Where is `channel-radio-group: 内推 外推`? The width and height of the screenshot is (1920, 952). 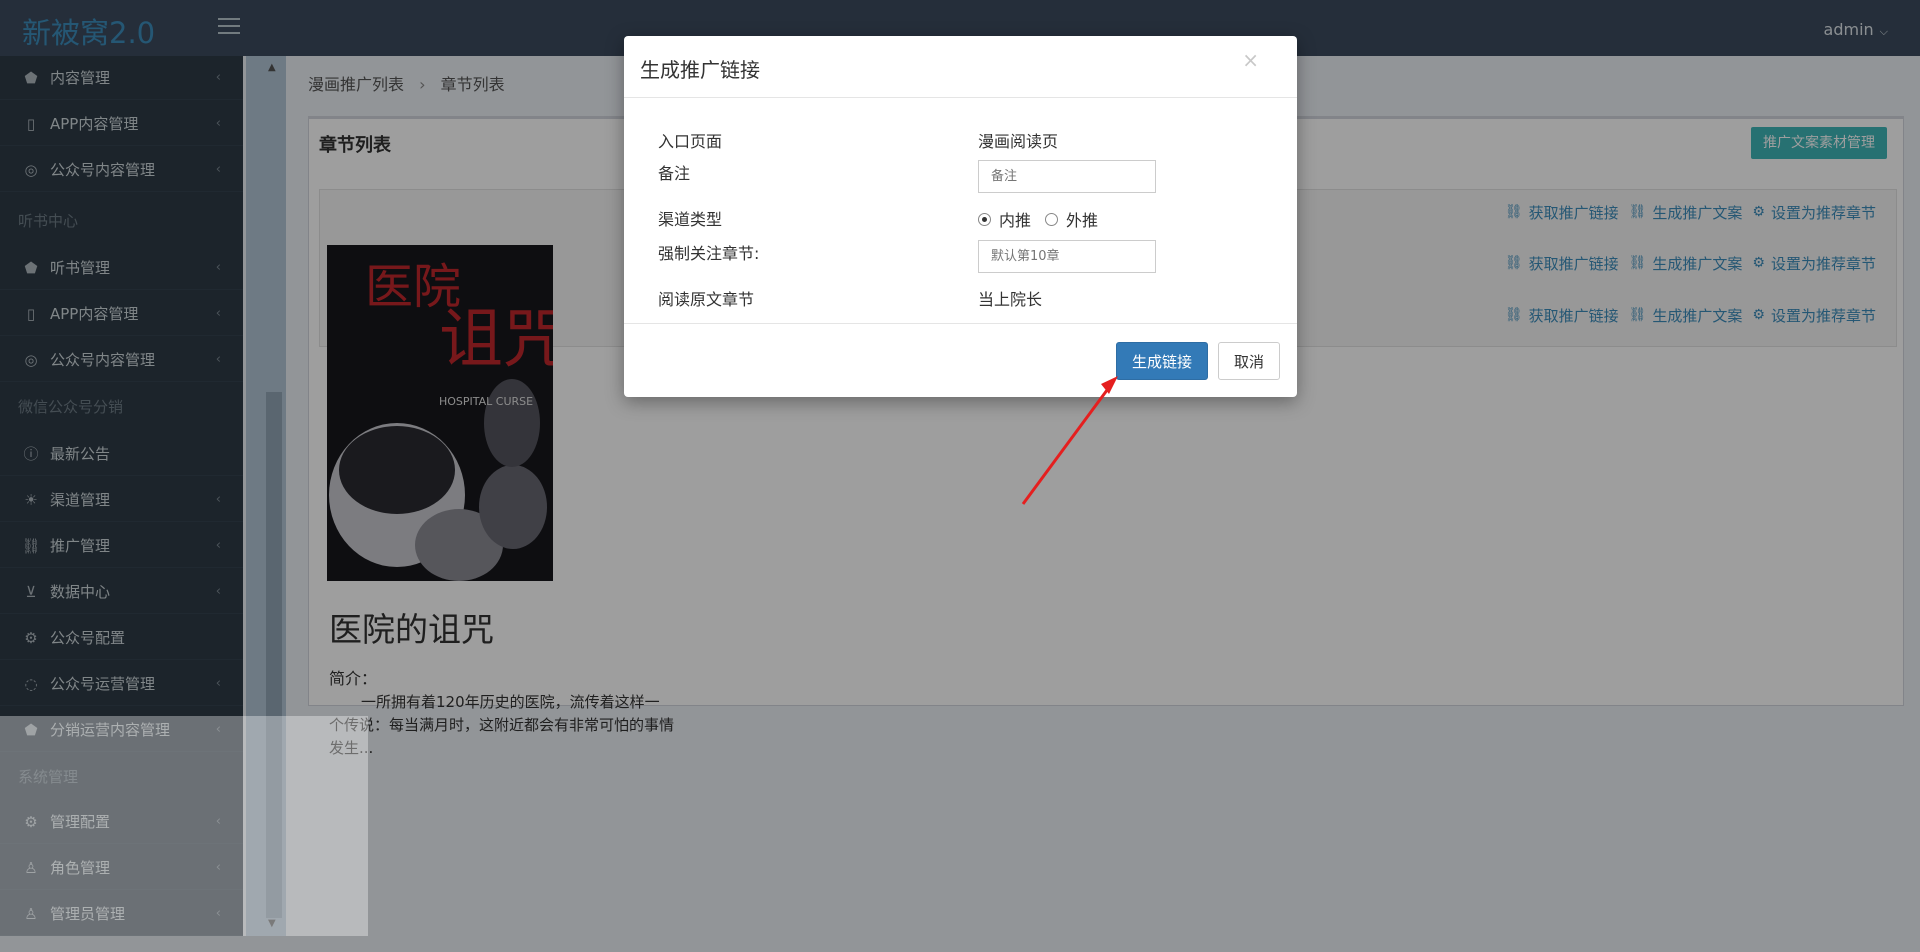
channel-radio-group: 内推 外推 is located at coordinates (1038, 219).